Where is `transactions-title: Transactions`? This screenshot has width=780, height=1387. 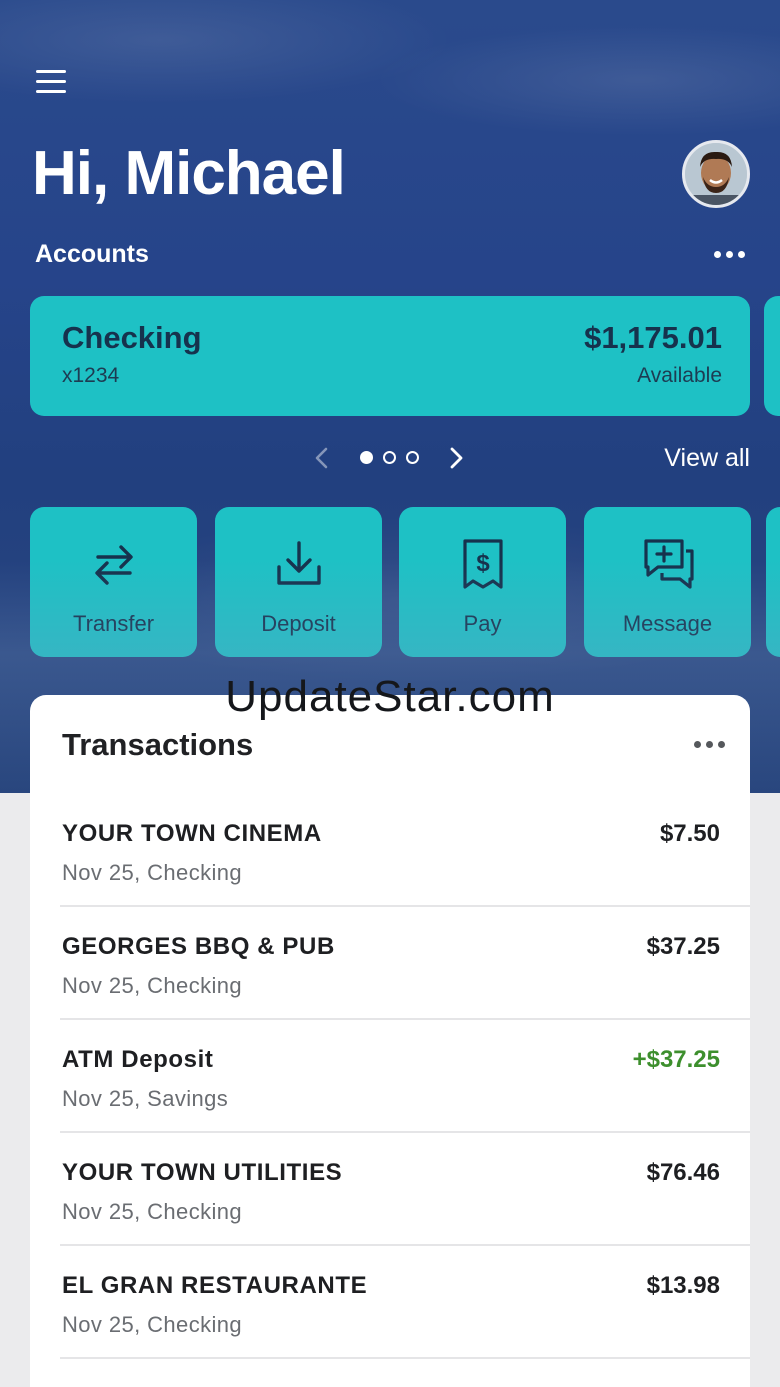
transactions-title: Transactions is located at coordinates (158, 744).